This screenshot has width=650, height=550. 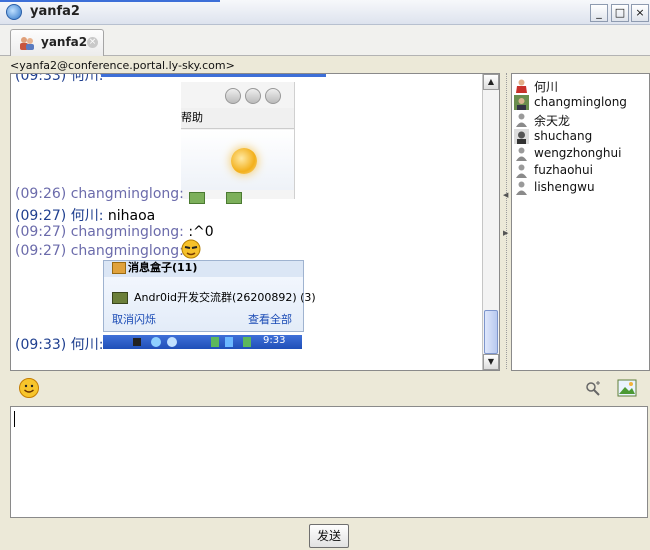 I want to click on splitter-right-arrow-icon: ▶, so click(x=505, y=233).